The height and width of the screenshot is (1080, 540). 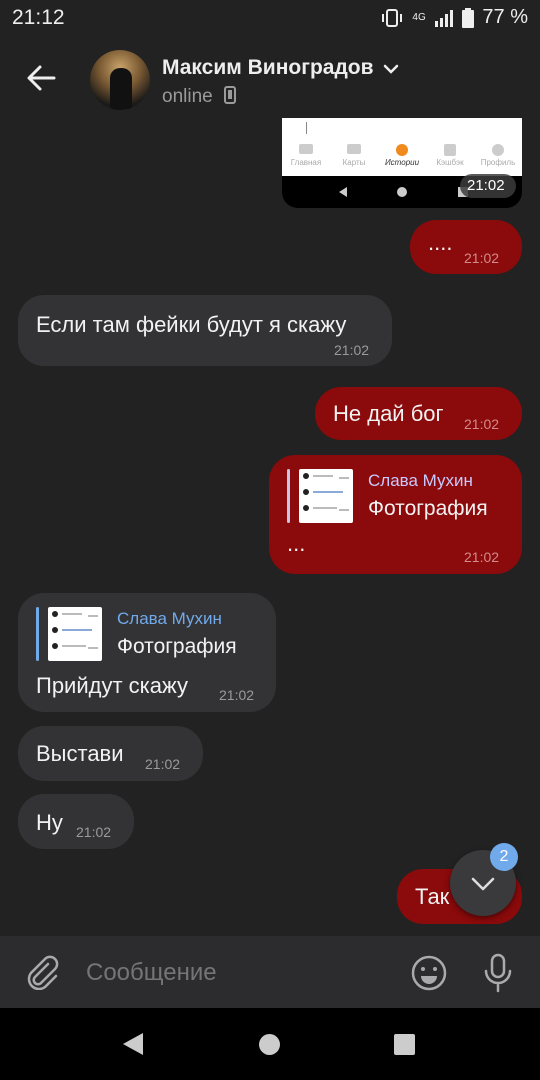 What do you see at coordinates (343, 192) in the screenshot?
I see `photo-back-icon` at bounding box center [343, 192].